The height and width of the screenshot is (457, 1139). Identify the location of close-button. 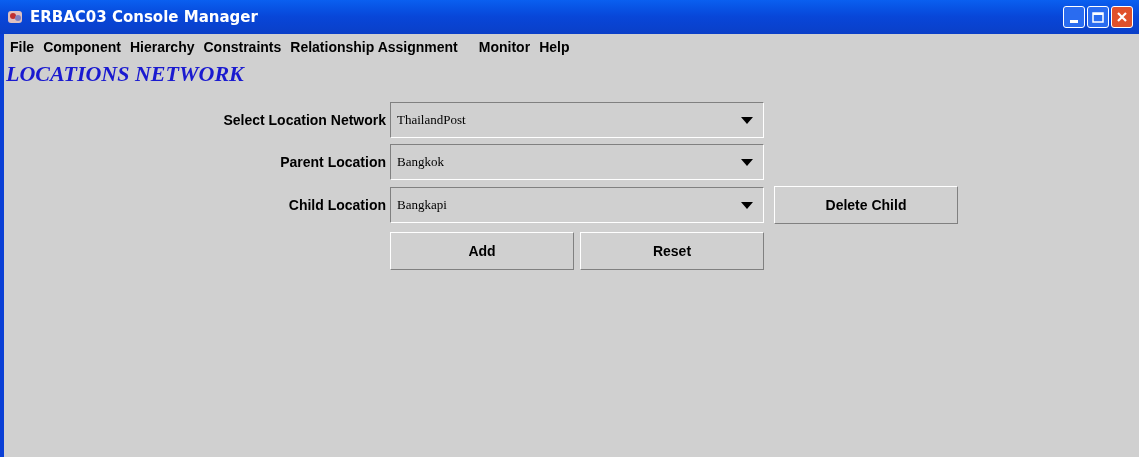
(1122, 17).